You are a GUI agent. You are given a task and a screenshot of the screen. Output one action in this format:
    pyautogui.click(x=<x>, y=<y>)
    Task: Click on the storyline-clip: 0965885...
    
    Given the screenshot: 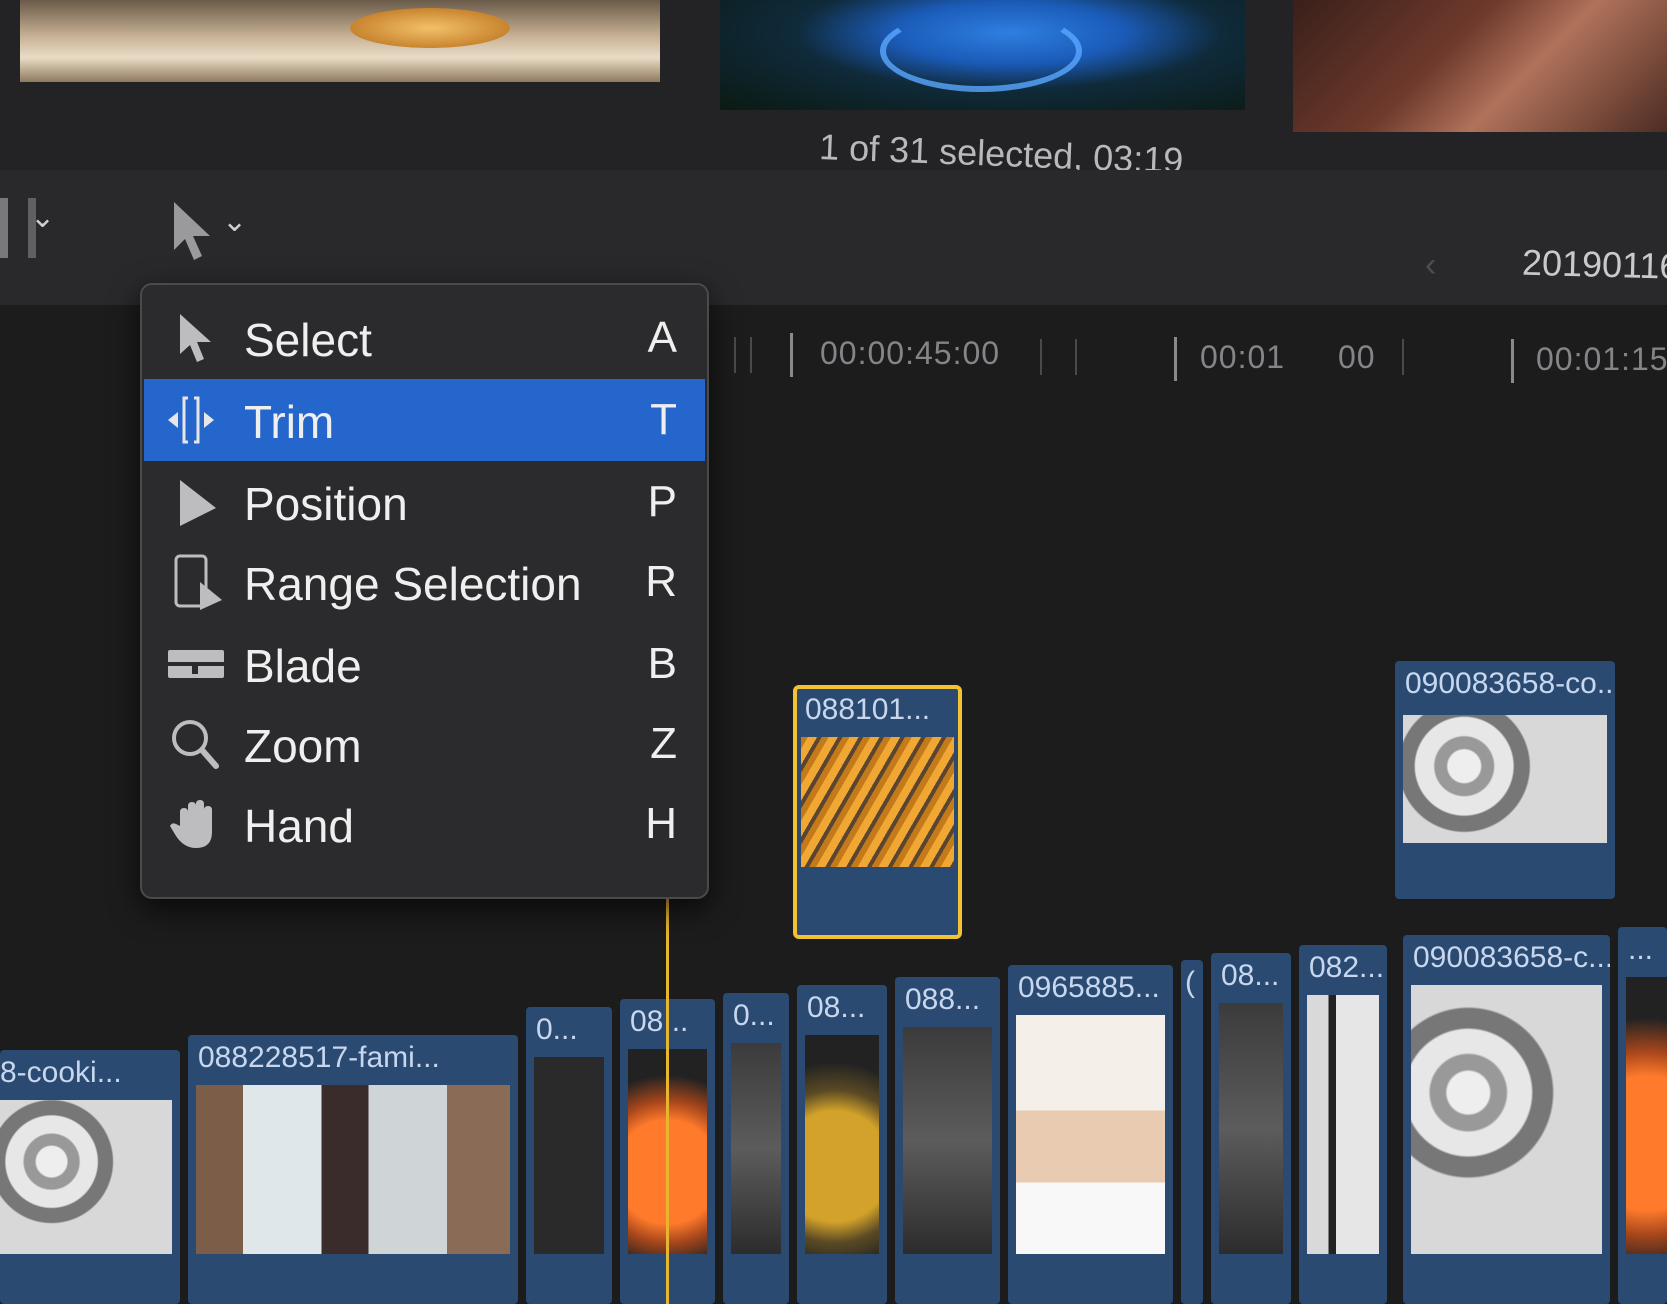 What is the action you would take?
    pyautogui.click(x=1090, y=1134)
    